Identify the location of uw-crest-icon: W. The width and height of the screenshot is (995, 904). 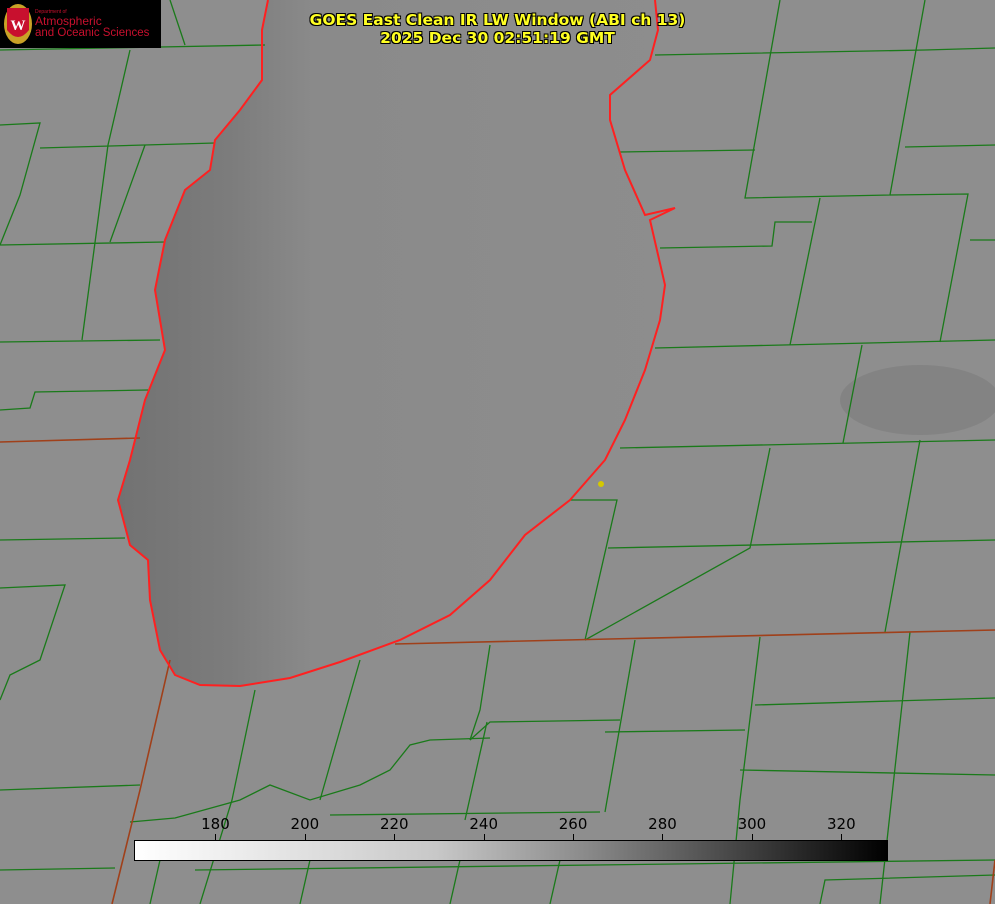
(18, 24).